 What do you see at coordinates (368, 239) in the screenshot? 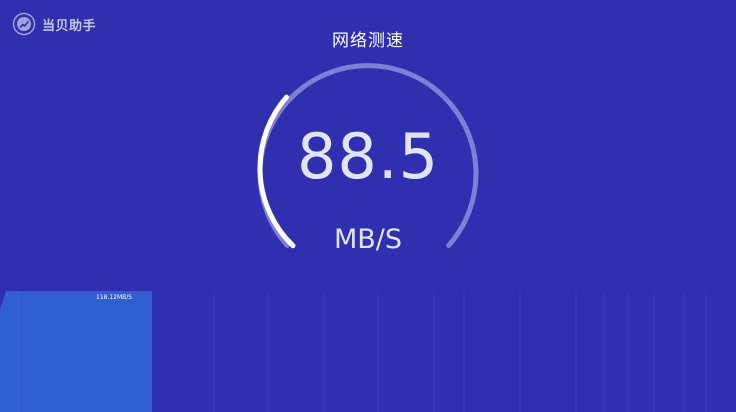
I see `speed-unit: MB/S` at bounding box center [368, 239].